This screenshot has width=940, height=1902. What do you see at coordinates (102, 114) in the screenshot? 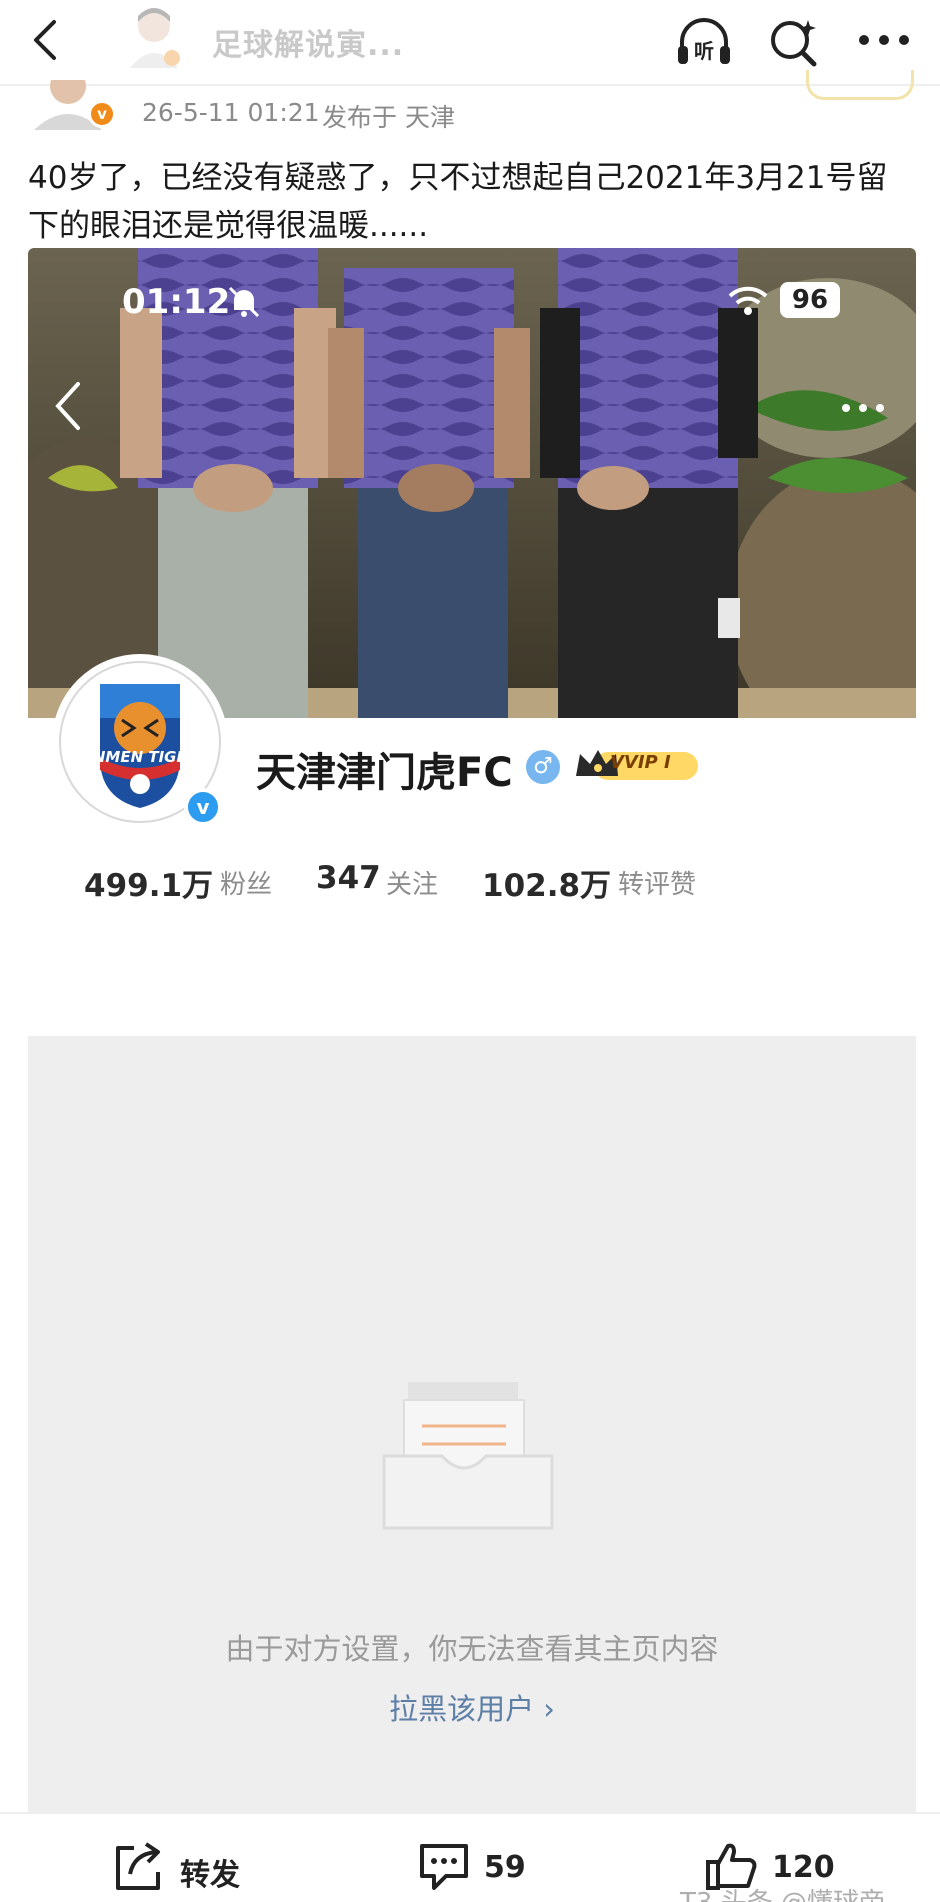
I see `author-verified-badge: v` at bounding box center [102, 114].